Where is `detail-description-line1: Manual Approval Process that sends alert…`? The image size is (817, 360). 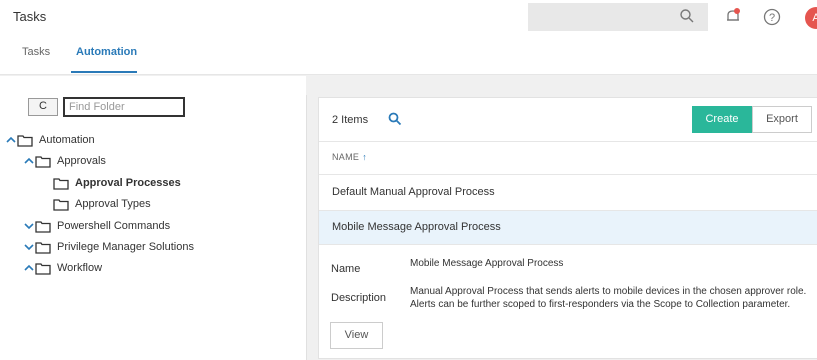
detail-description-line1: Manual Approval Process that sends alert… is located at coordinates (608, 291).